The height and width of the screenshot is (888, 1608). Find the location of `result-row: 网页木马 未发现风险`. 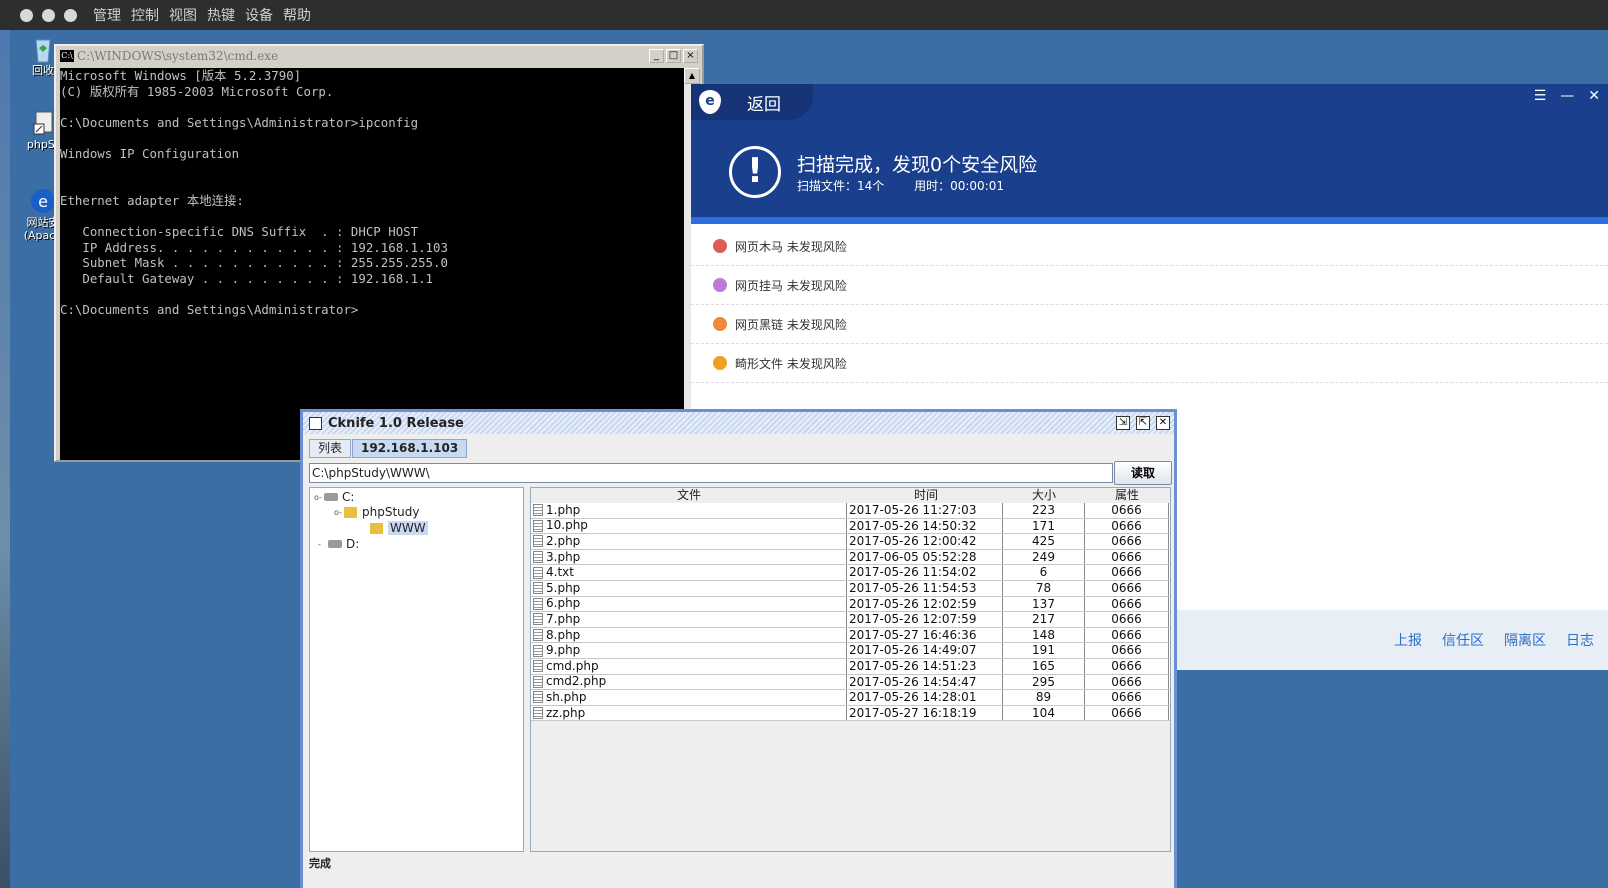

result-row: 网页木马 未发现风险 is located at coordinates (1149, 246).